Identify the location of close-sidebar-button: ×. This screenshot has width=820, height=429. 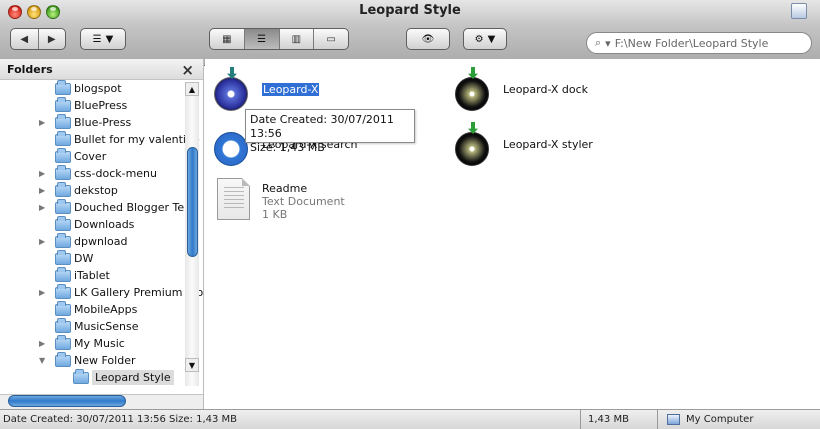
(187, 70).